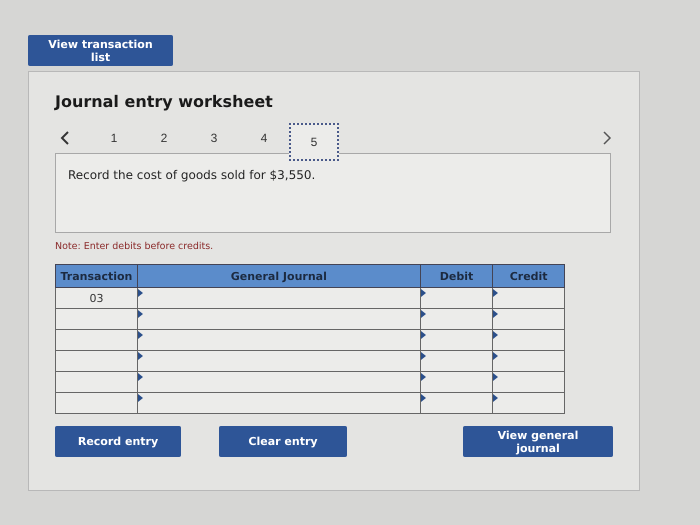 The width and height of the screenshot is (700, 525). What do you see at coordinates (528, 276) in the screenshot?
I see `column-header: Credit` at bounding box center [528, 276].